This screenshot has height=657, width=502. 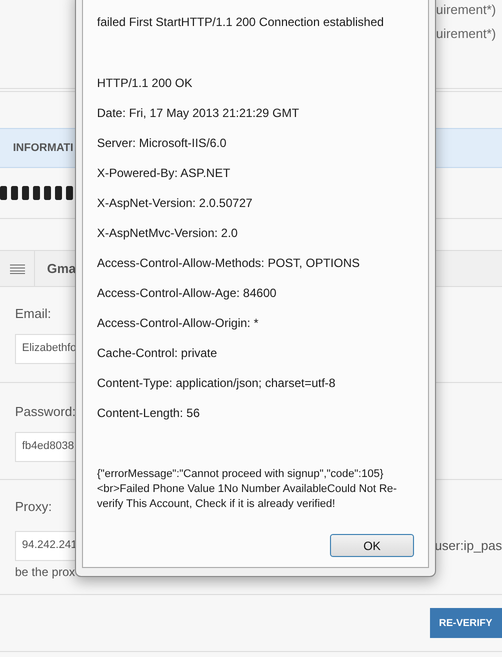 What do you see at coordinates (145, 83) in the screenshot?
I see `response-header-line: HTTP/1.1 200 OK` at bounding box center [145, 83].